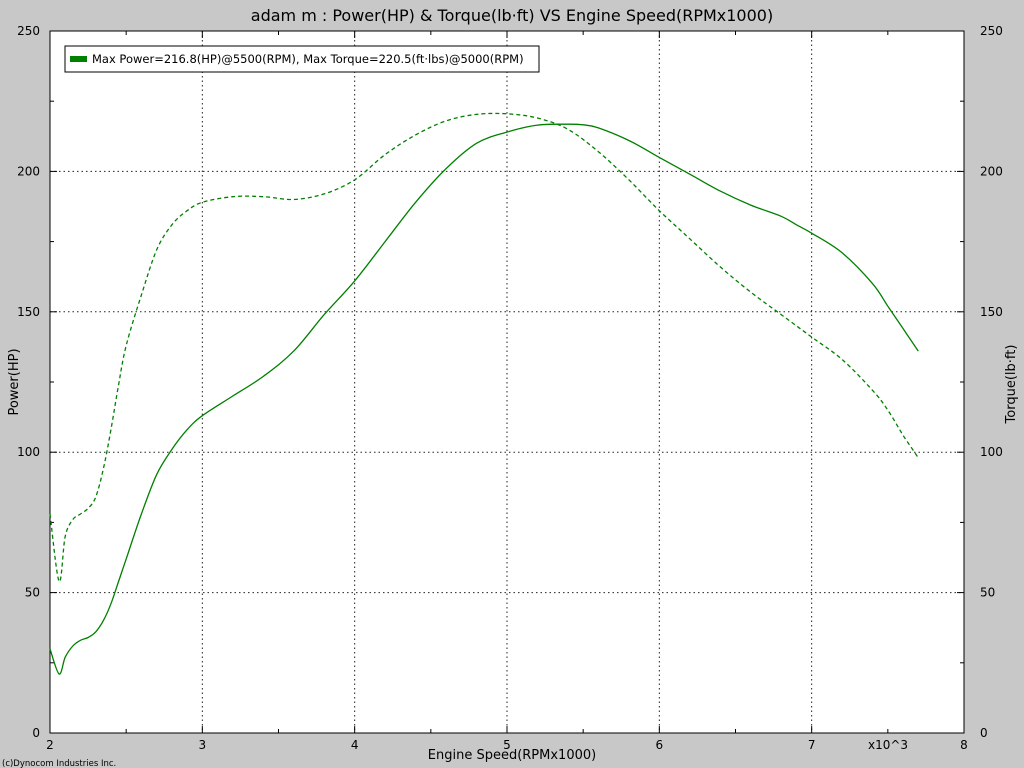 This screenshot has width=1024, height=768. I want to click on y2-tick-label: 150, so click(991, 312).